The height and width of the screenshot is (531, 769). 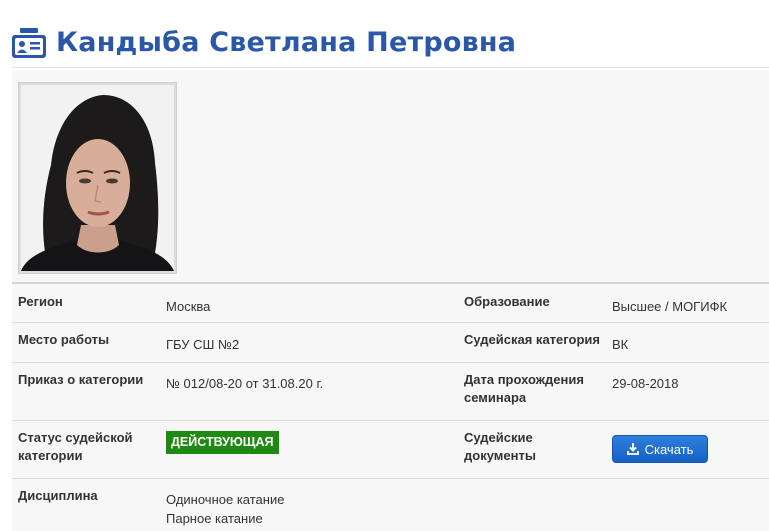 What do you see at coordinates (524, 388) in the screenshot?
I see `seminar-label: Дата прохождения семинара` at bounding box center [524, 388].